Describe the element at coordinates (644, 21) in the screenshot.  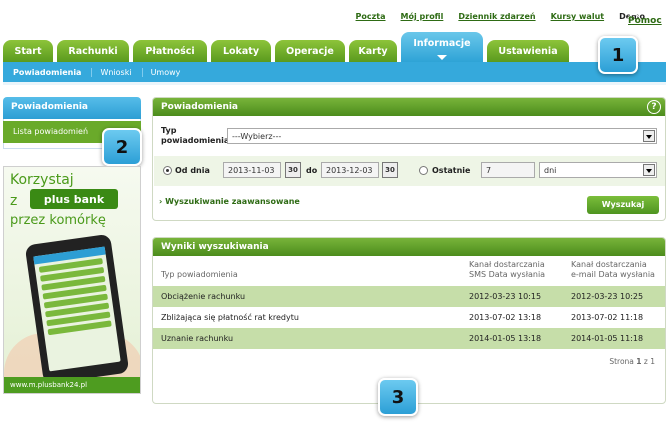
I see `link-help: Pomoc` at that location.